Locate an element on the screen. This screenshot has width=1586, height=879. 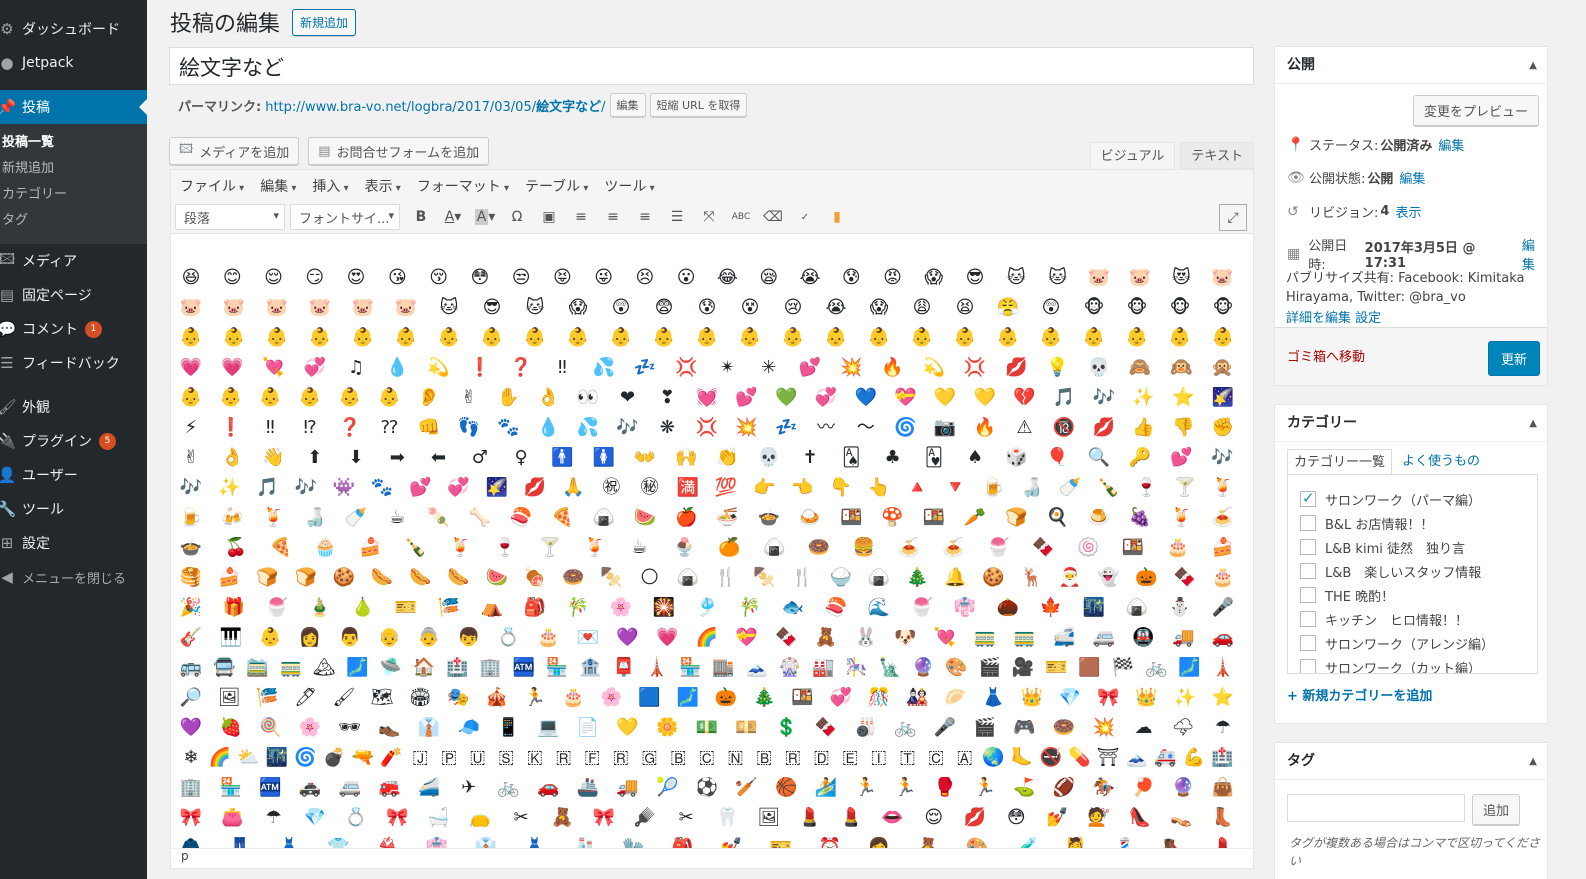
sidebar-item-media: 🖾 メディア is located at coordinates (73, 261).